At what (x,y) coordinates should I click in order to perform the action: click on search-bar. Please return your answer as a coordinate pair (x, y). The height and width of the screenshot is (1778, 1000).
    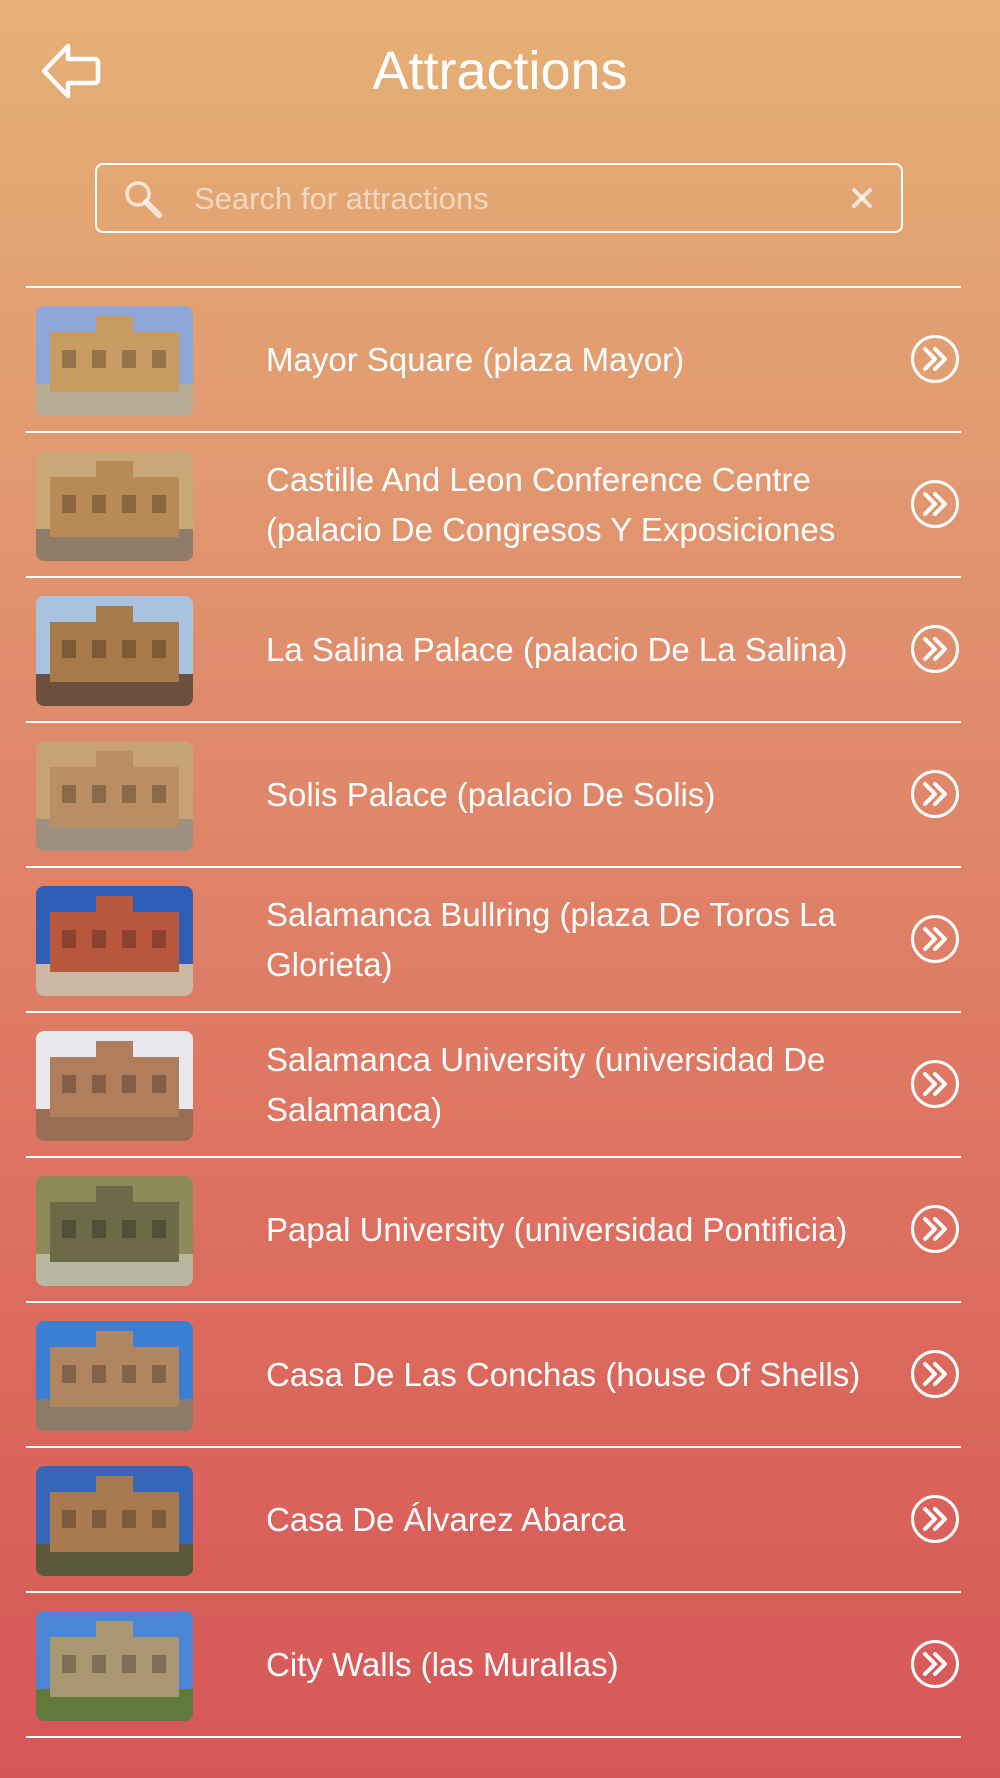
    Looking at the image, I should click on (499, 198).